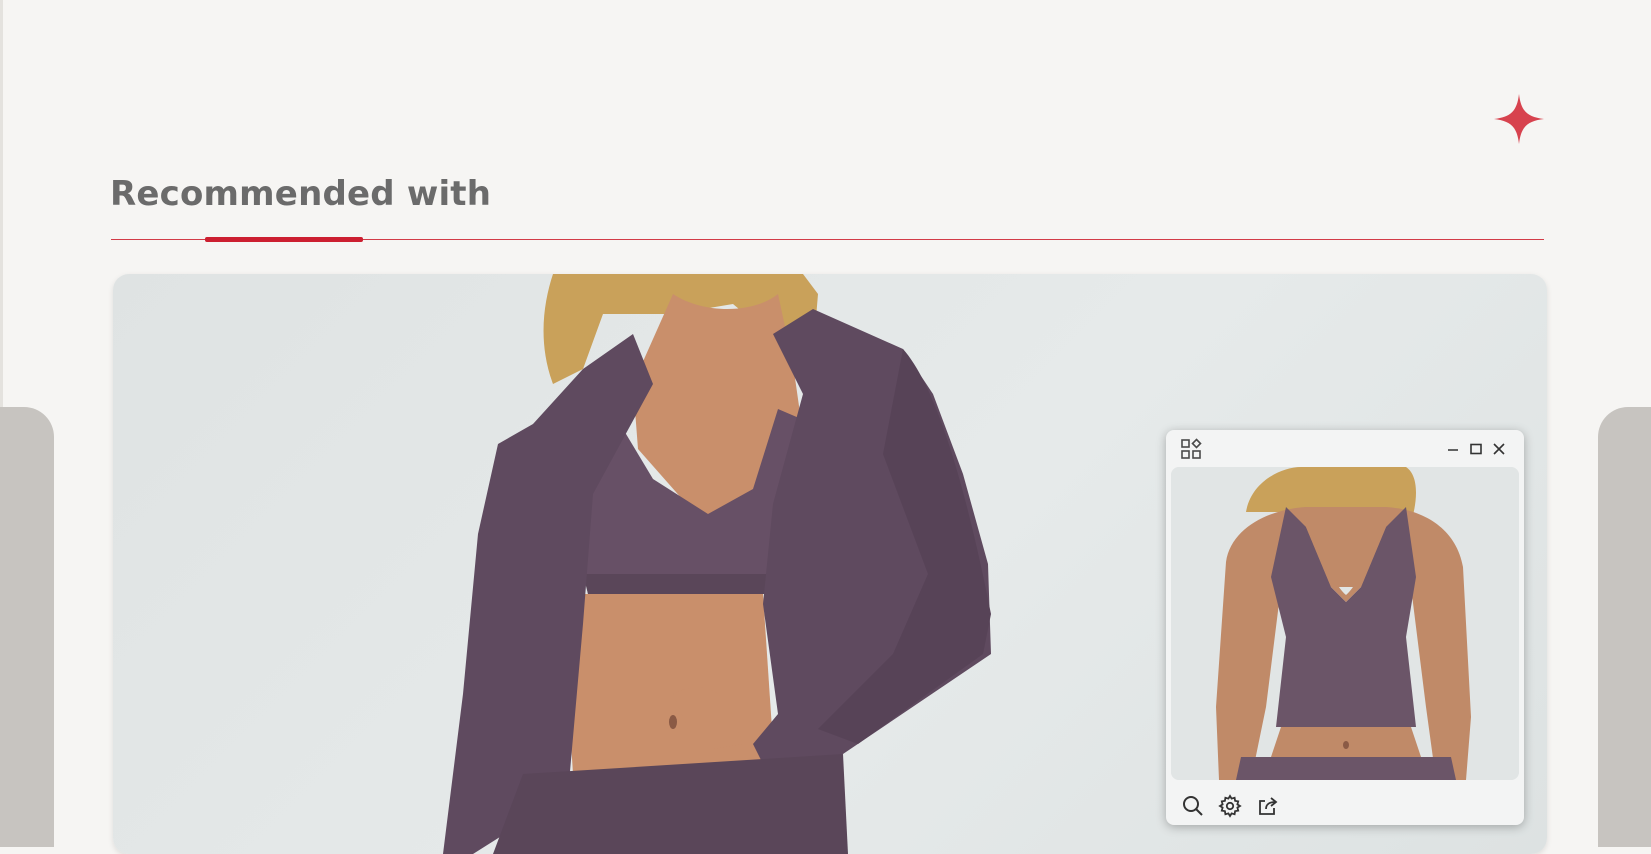  Describe the element at coordinates (1345, 623) in the screenshot. I see `preview-product-image` at that location.